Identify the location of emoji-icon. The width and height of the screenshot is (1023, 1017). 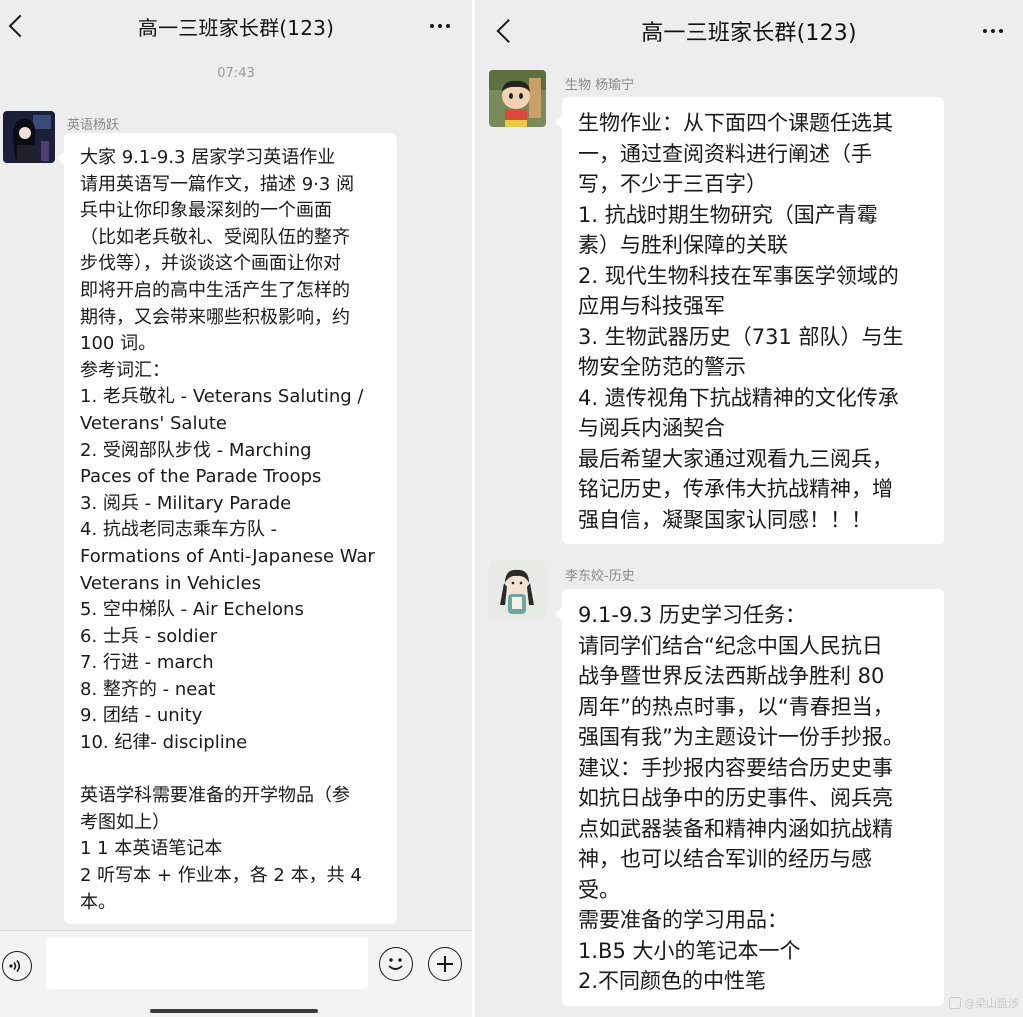
(396, 964).